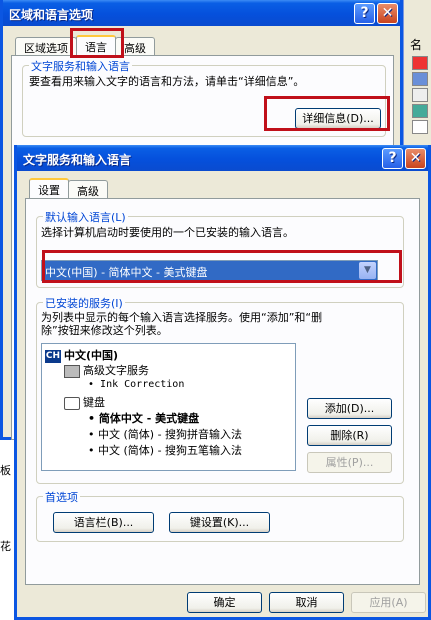 The width and height of the screenshot is (431, 620). I want to click on group-title: 首选项, so click(61, 497).